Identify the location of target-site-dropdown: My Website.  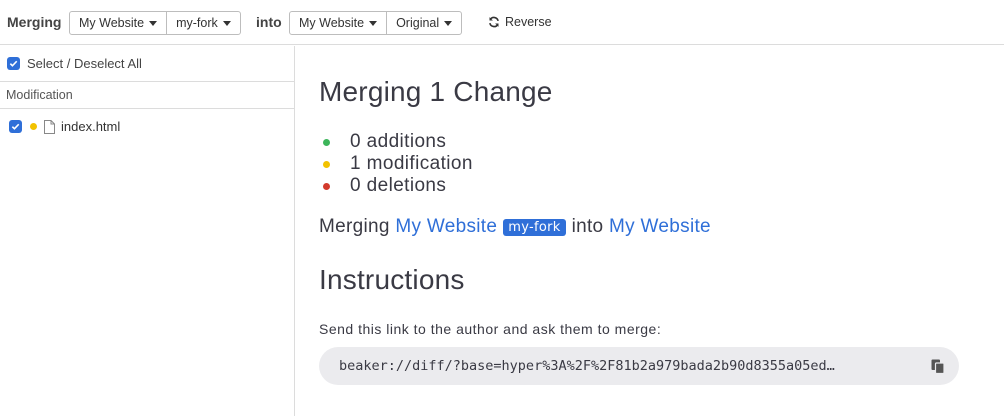
(338, 23).